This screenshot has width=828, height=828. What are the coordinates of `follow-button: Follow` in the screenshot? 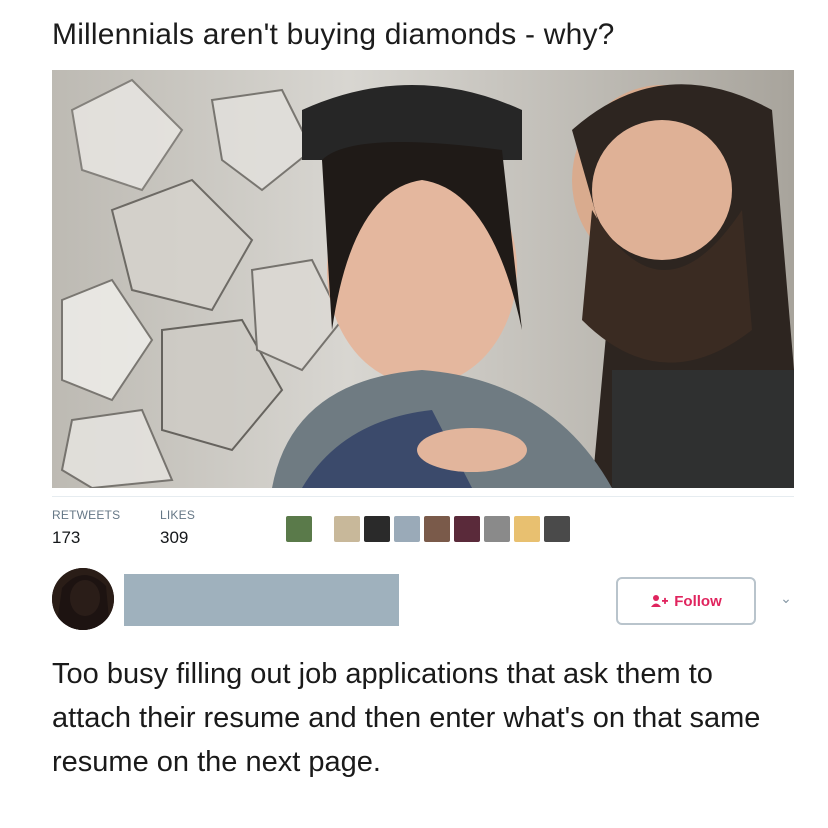 It's located at (686, 601).